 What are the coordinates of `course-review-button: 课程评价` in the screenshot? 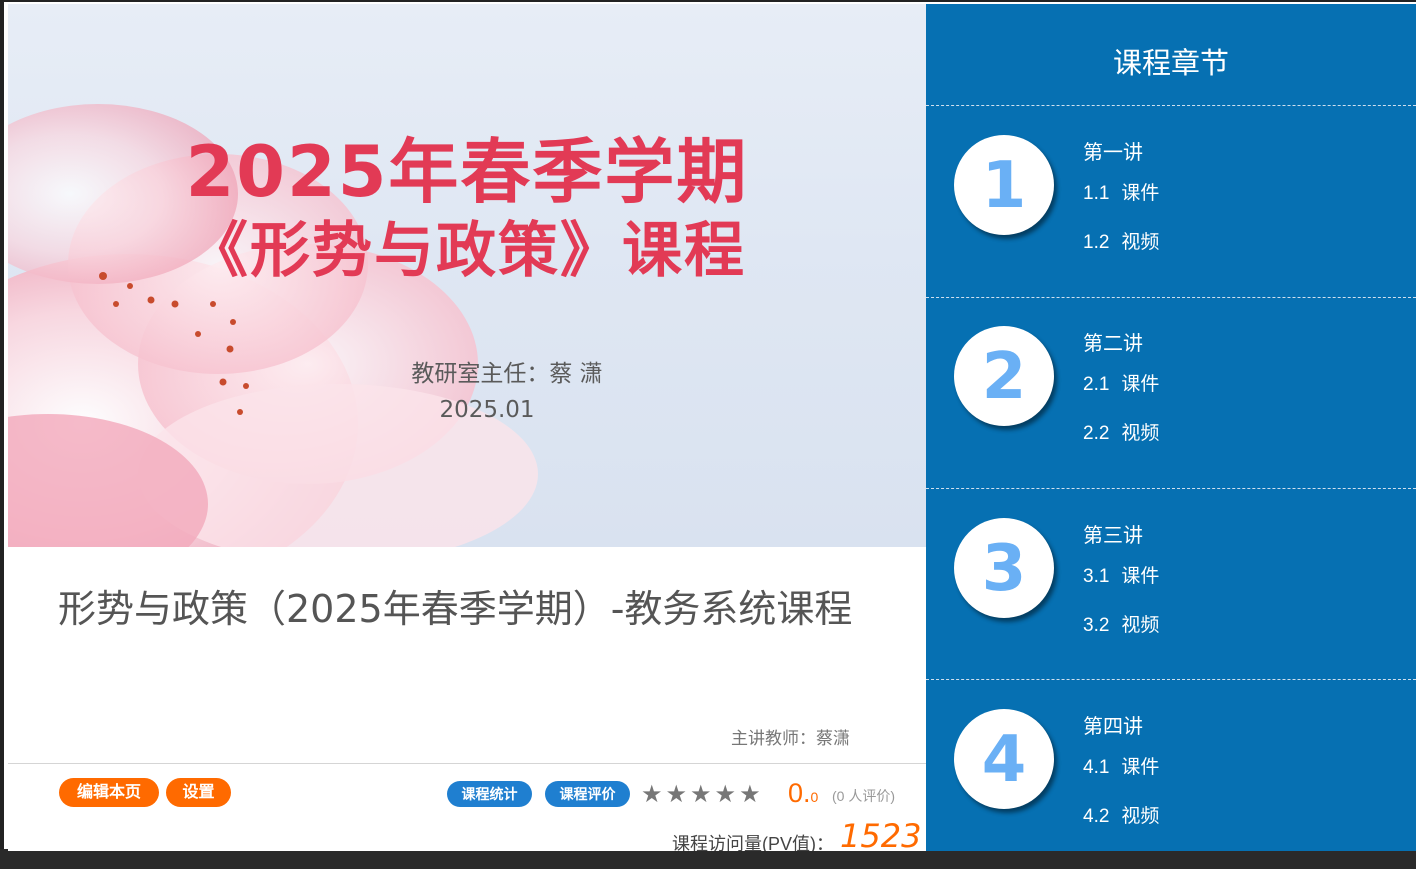 It's located at (587, 794).